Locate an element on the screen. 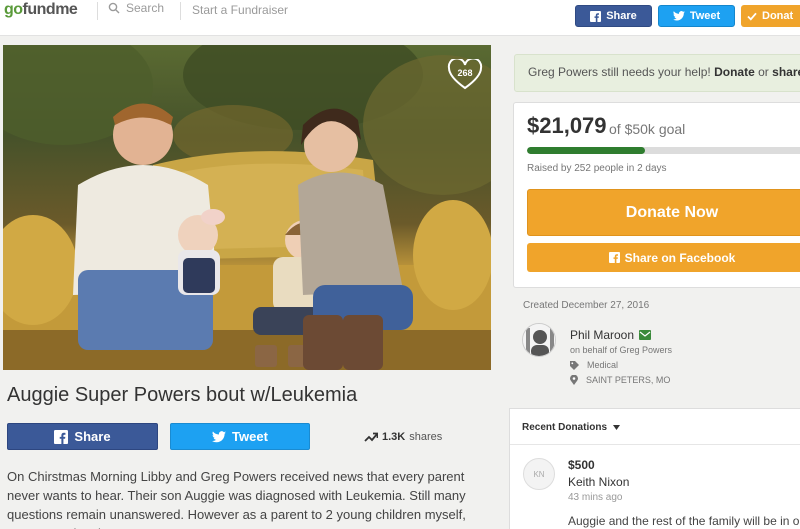 Image resolution: width=800 pixels, height=529 pixels. checkmark-icon is located at coordinates (752, 16).